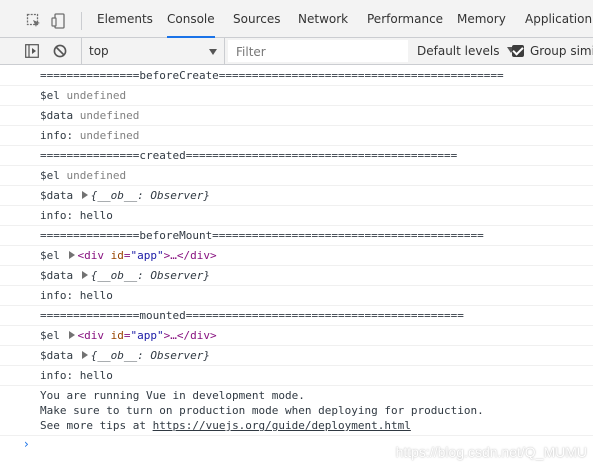  Describe the element at coordinates (491, 452) in the screenshot. I see `watermark: https://blog.csdn.net/Q_MUMU` at that location.